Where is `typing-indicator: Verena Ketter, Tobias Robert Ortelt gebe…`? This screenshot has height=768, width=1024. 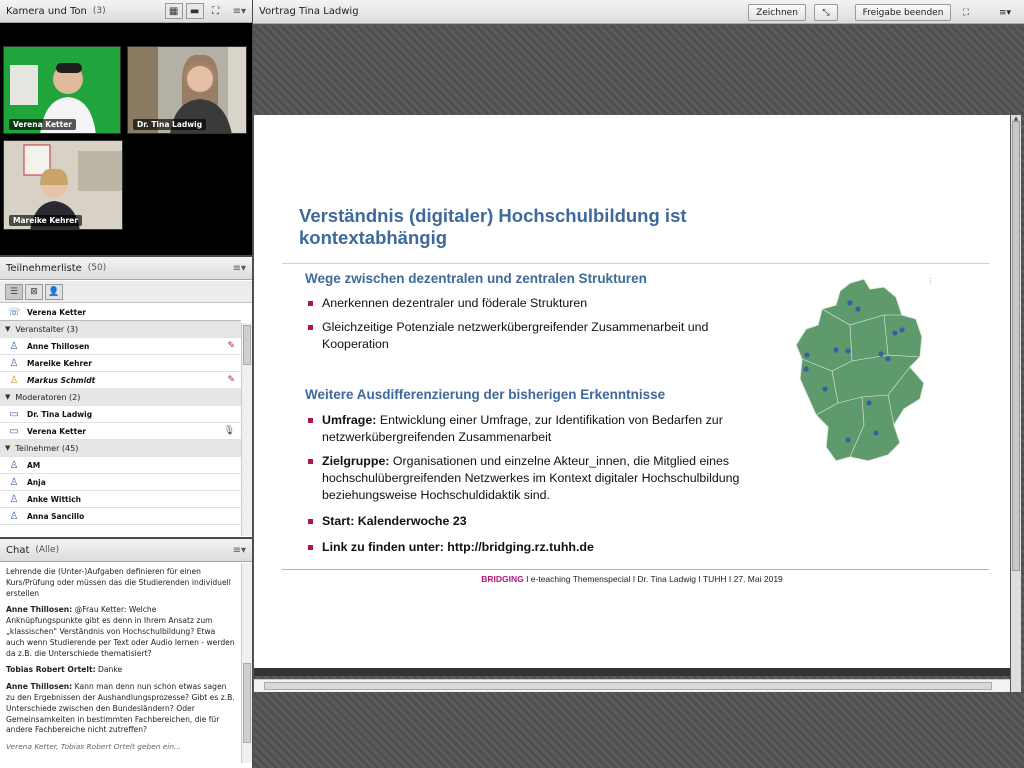
typing-indicator: Verena Ketter, Tobias Robert Ortelt gebe… is located at coordinates (94, 747).